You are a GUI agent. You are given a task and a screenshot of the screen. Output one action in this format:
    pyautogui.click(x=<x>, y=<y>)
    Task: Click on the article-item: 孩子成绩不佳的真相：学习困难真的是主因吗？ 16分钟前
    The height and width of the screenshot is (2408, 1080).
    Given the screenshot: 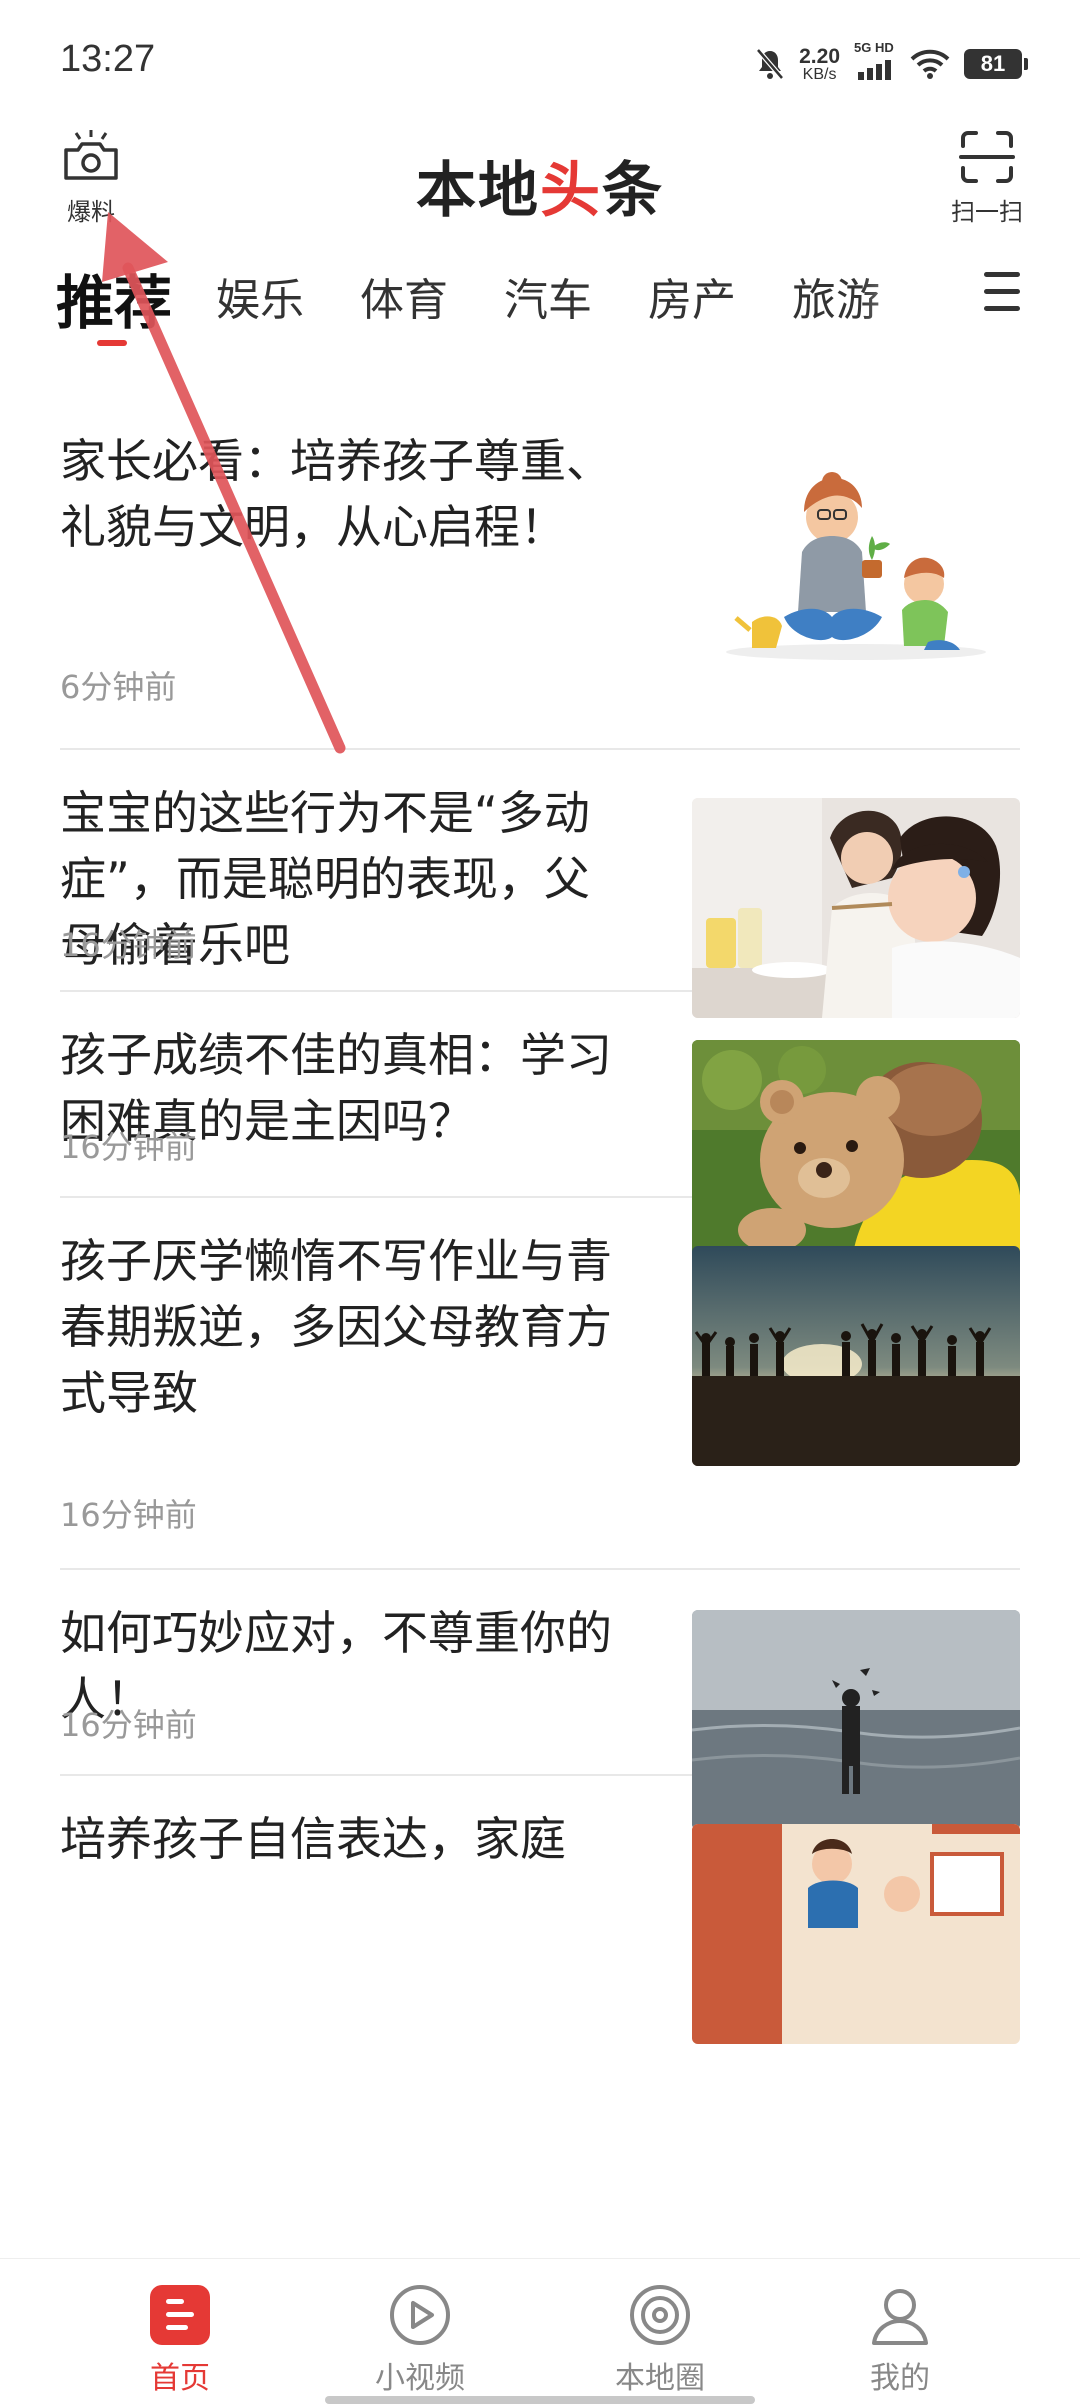 What is the action you would take?
    pyautogui.click(x=540, y=1126)
    